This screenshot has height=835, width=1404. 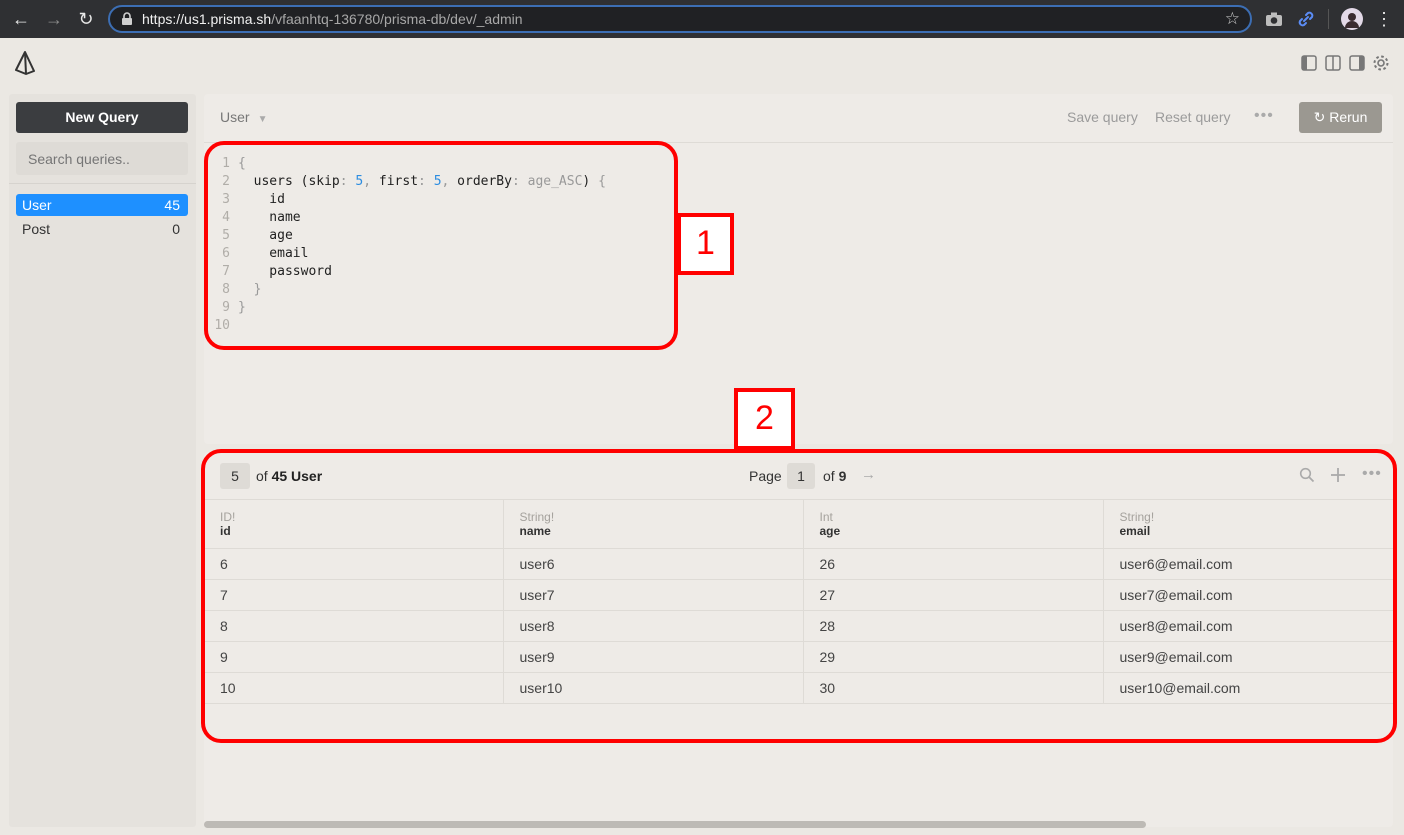 What do you see at coordinates (102, 229) in the screenshot?
I see `sidebar-item-post: Post 0` at bounding box center [102, 229].